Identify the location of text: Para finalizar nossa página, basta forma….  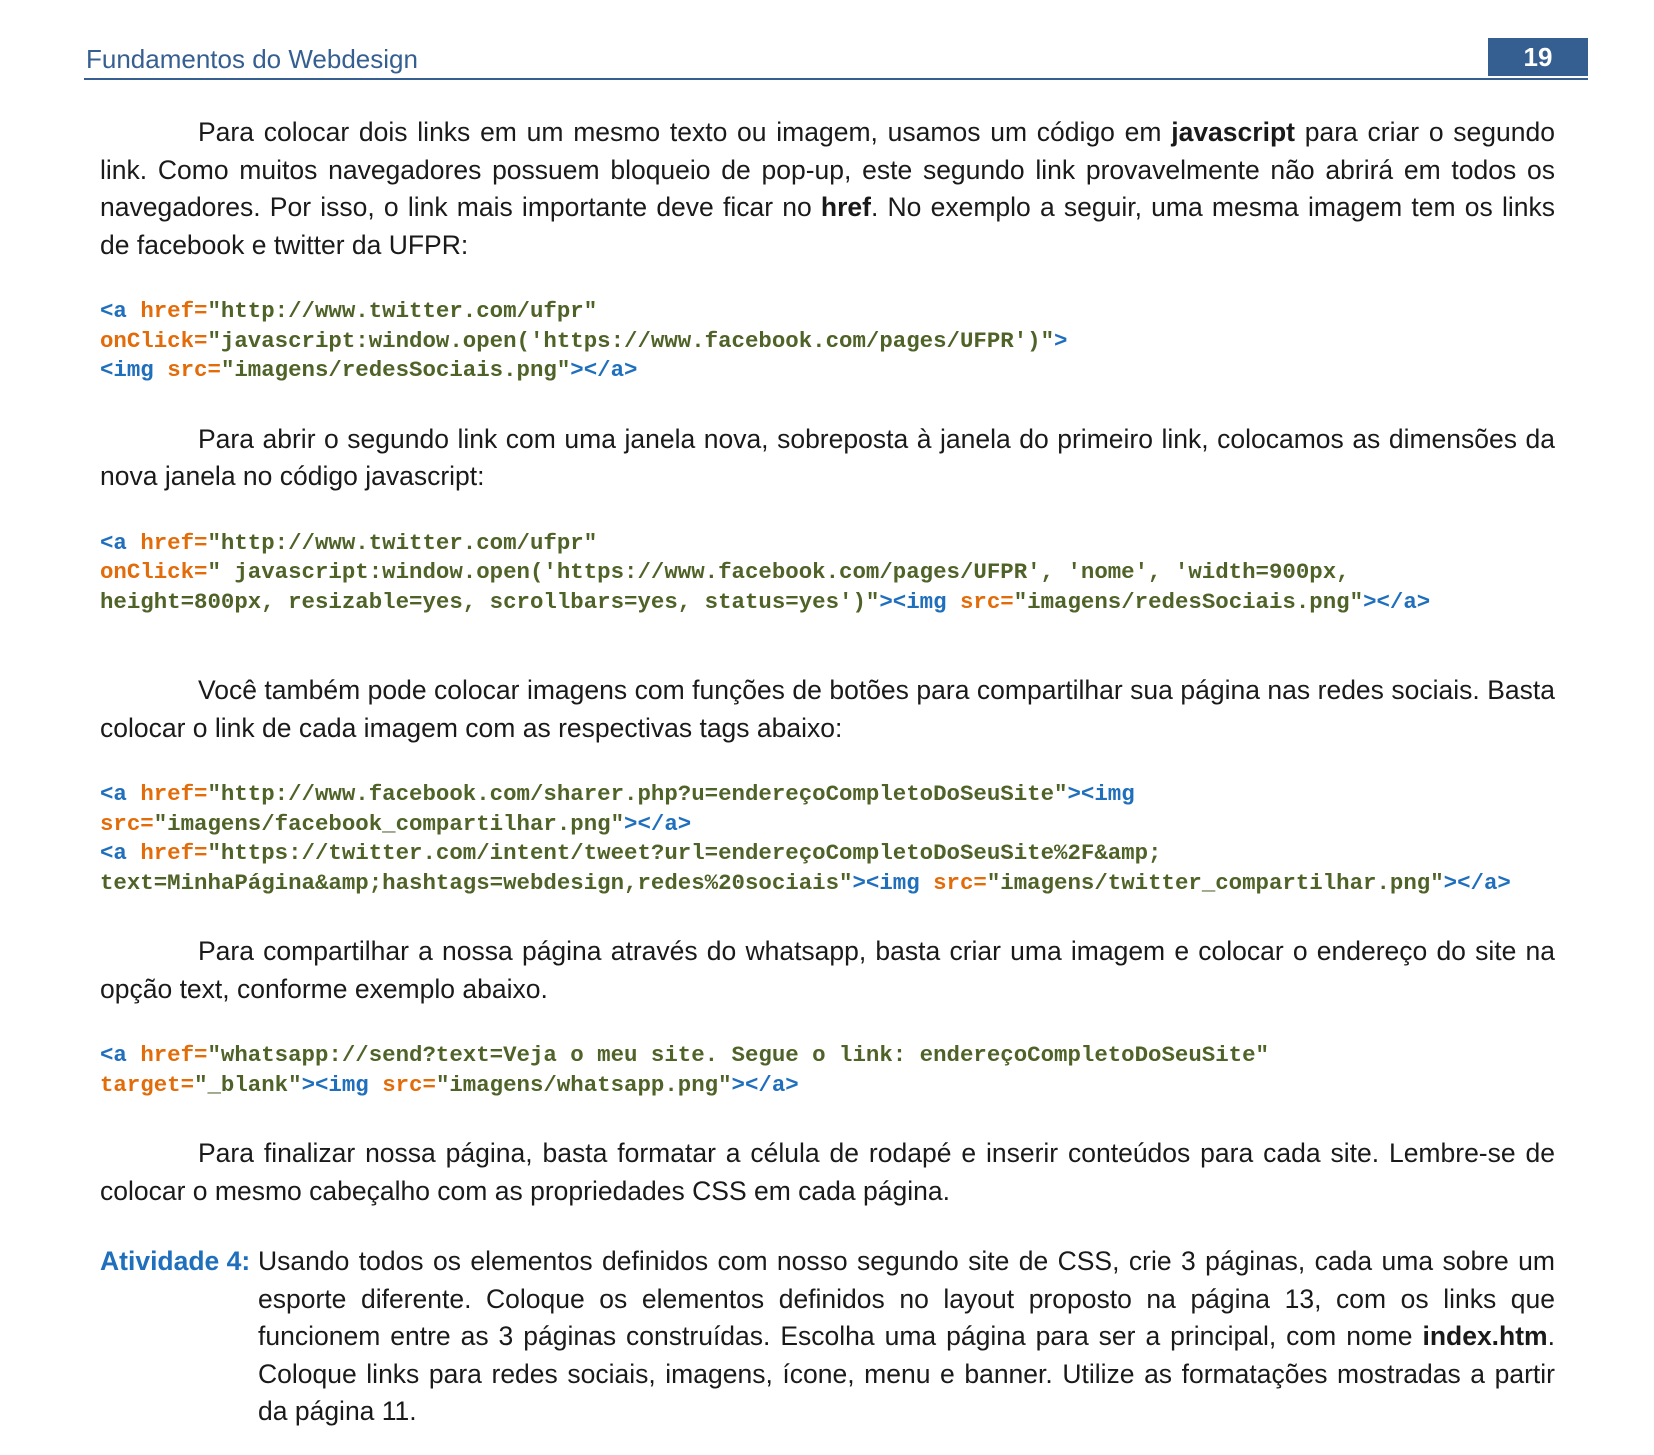
(827, 1172).